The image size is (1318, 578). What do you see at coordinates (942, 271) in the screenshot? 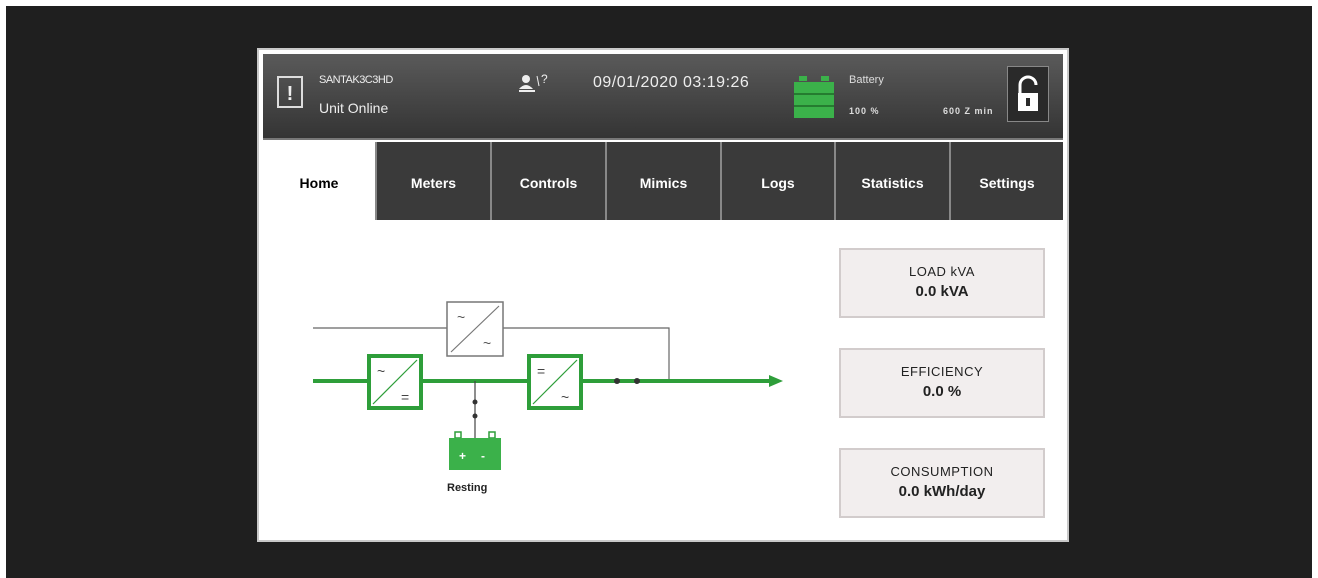
I see `load-label: LOAD kVA` at bounding box center [942, 271].